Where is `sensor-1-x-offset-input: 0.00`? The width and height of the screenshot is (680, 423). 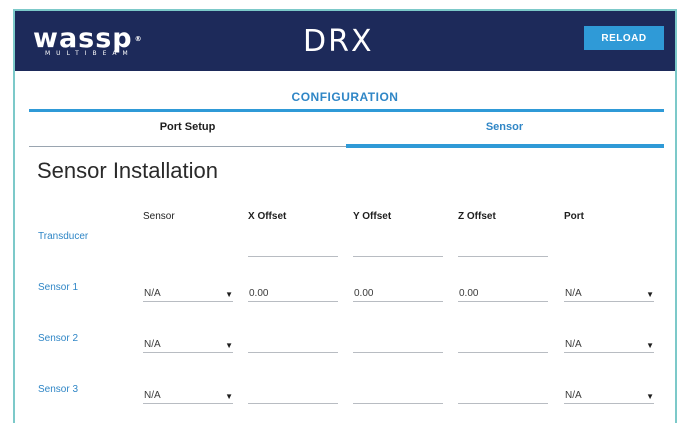
sensor-1-x-offset-input: 0.00 is located at coordinates (293, 294).